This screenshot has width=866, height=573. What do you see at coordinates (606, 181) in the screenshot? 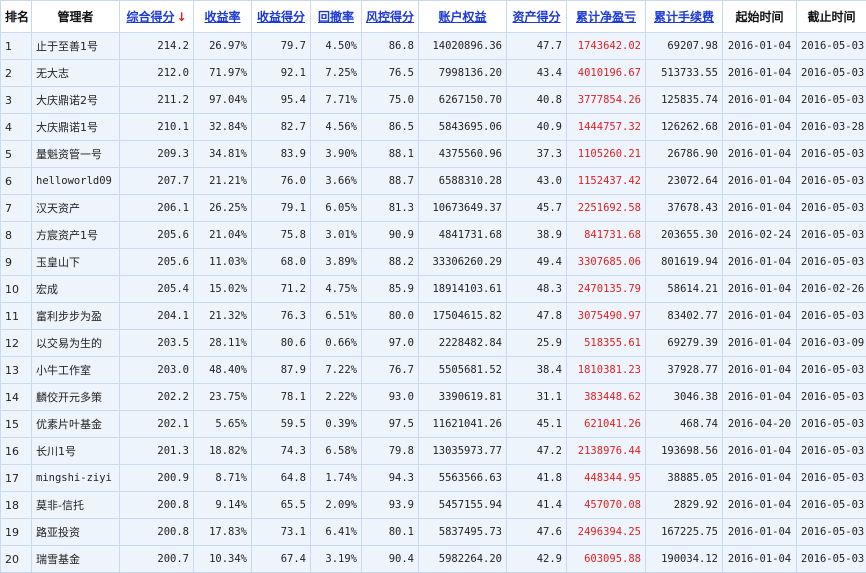
I see `cell-cum-pnl: 1152437.42` at bounding box center [606, 181].